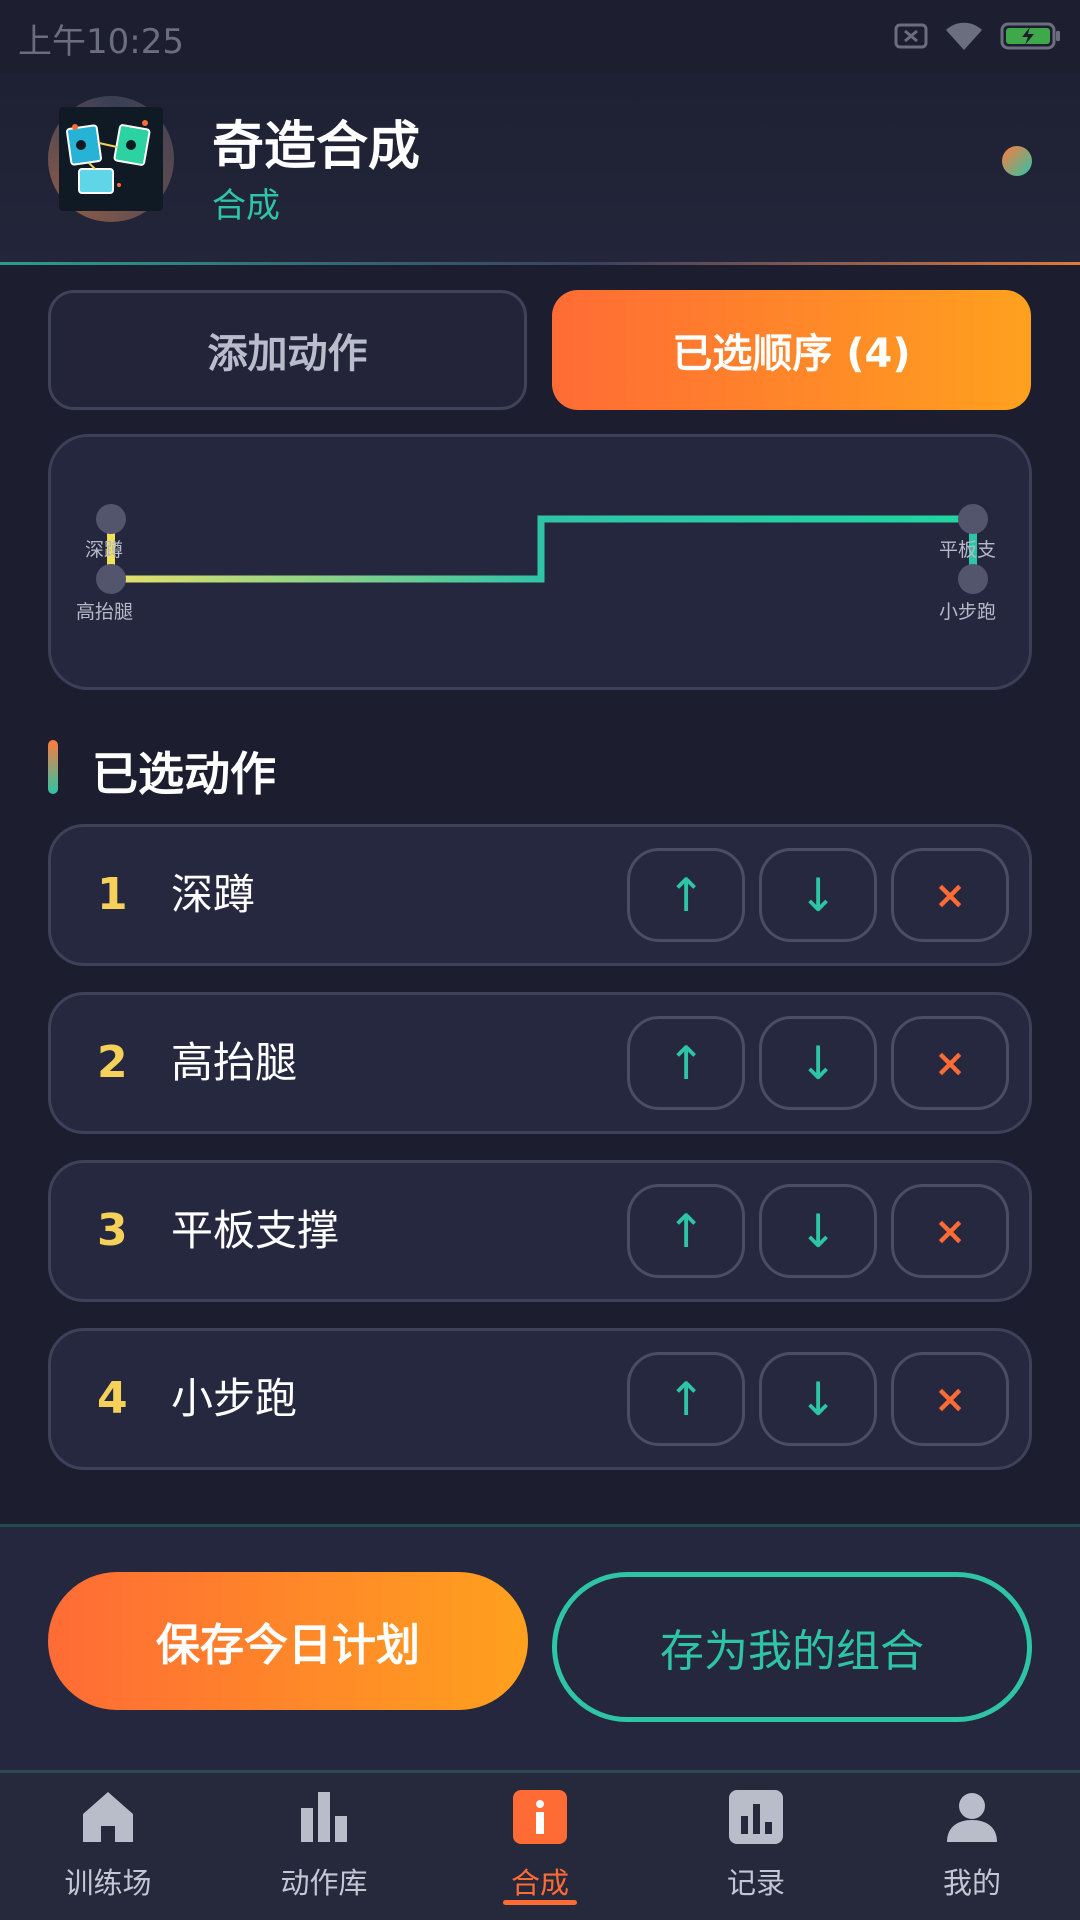 The width and height of the screenshot is (1080, 1920). What do you see at coordinates (964, 36) in the screenshot?
I see `wifi-icon` at bounding box center [964, 36].